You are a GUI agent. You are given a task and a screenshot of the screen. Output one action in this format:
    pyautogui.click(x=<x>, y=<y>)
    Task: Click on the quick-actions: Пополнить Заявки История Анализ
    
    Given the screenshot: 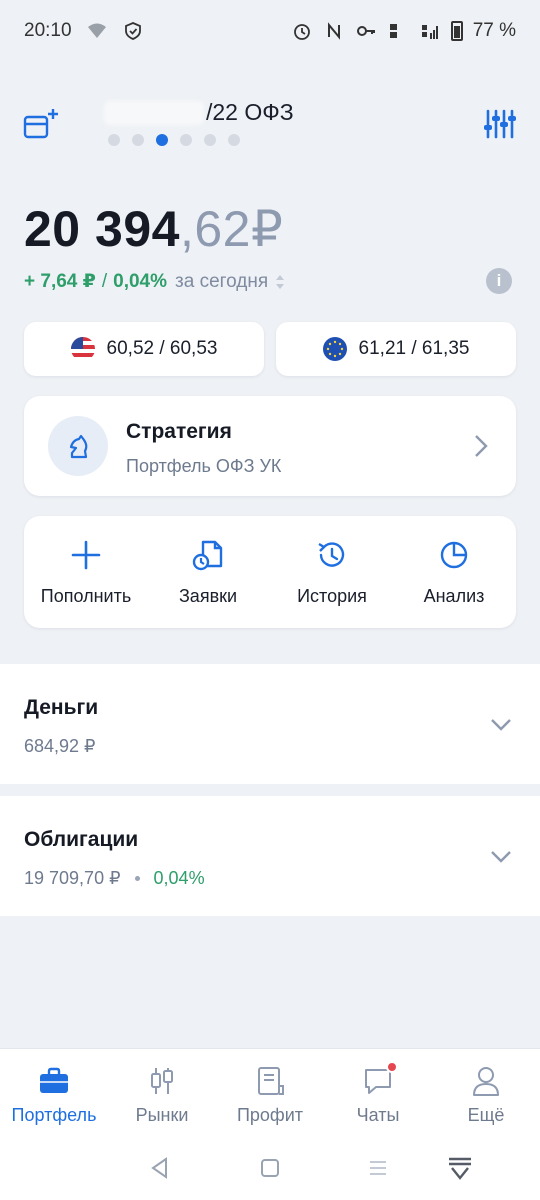 What is the action you would take?
    pyautogui.click(x=270, y=572)
    